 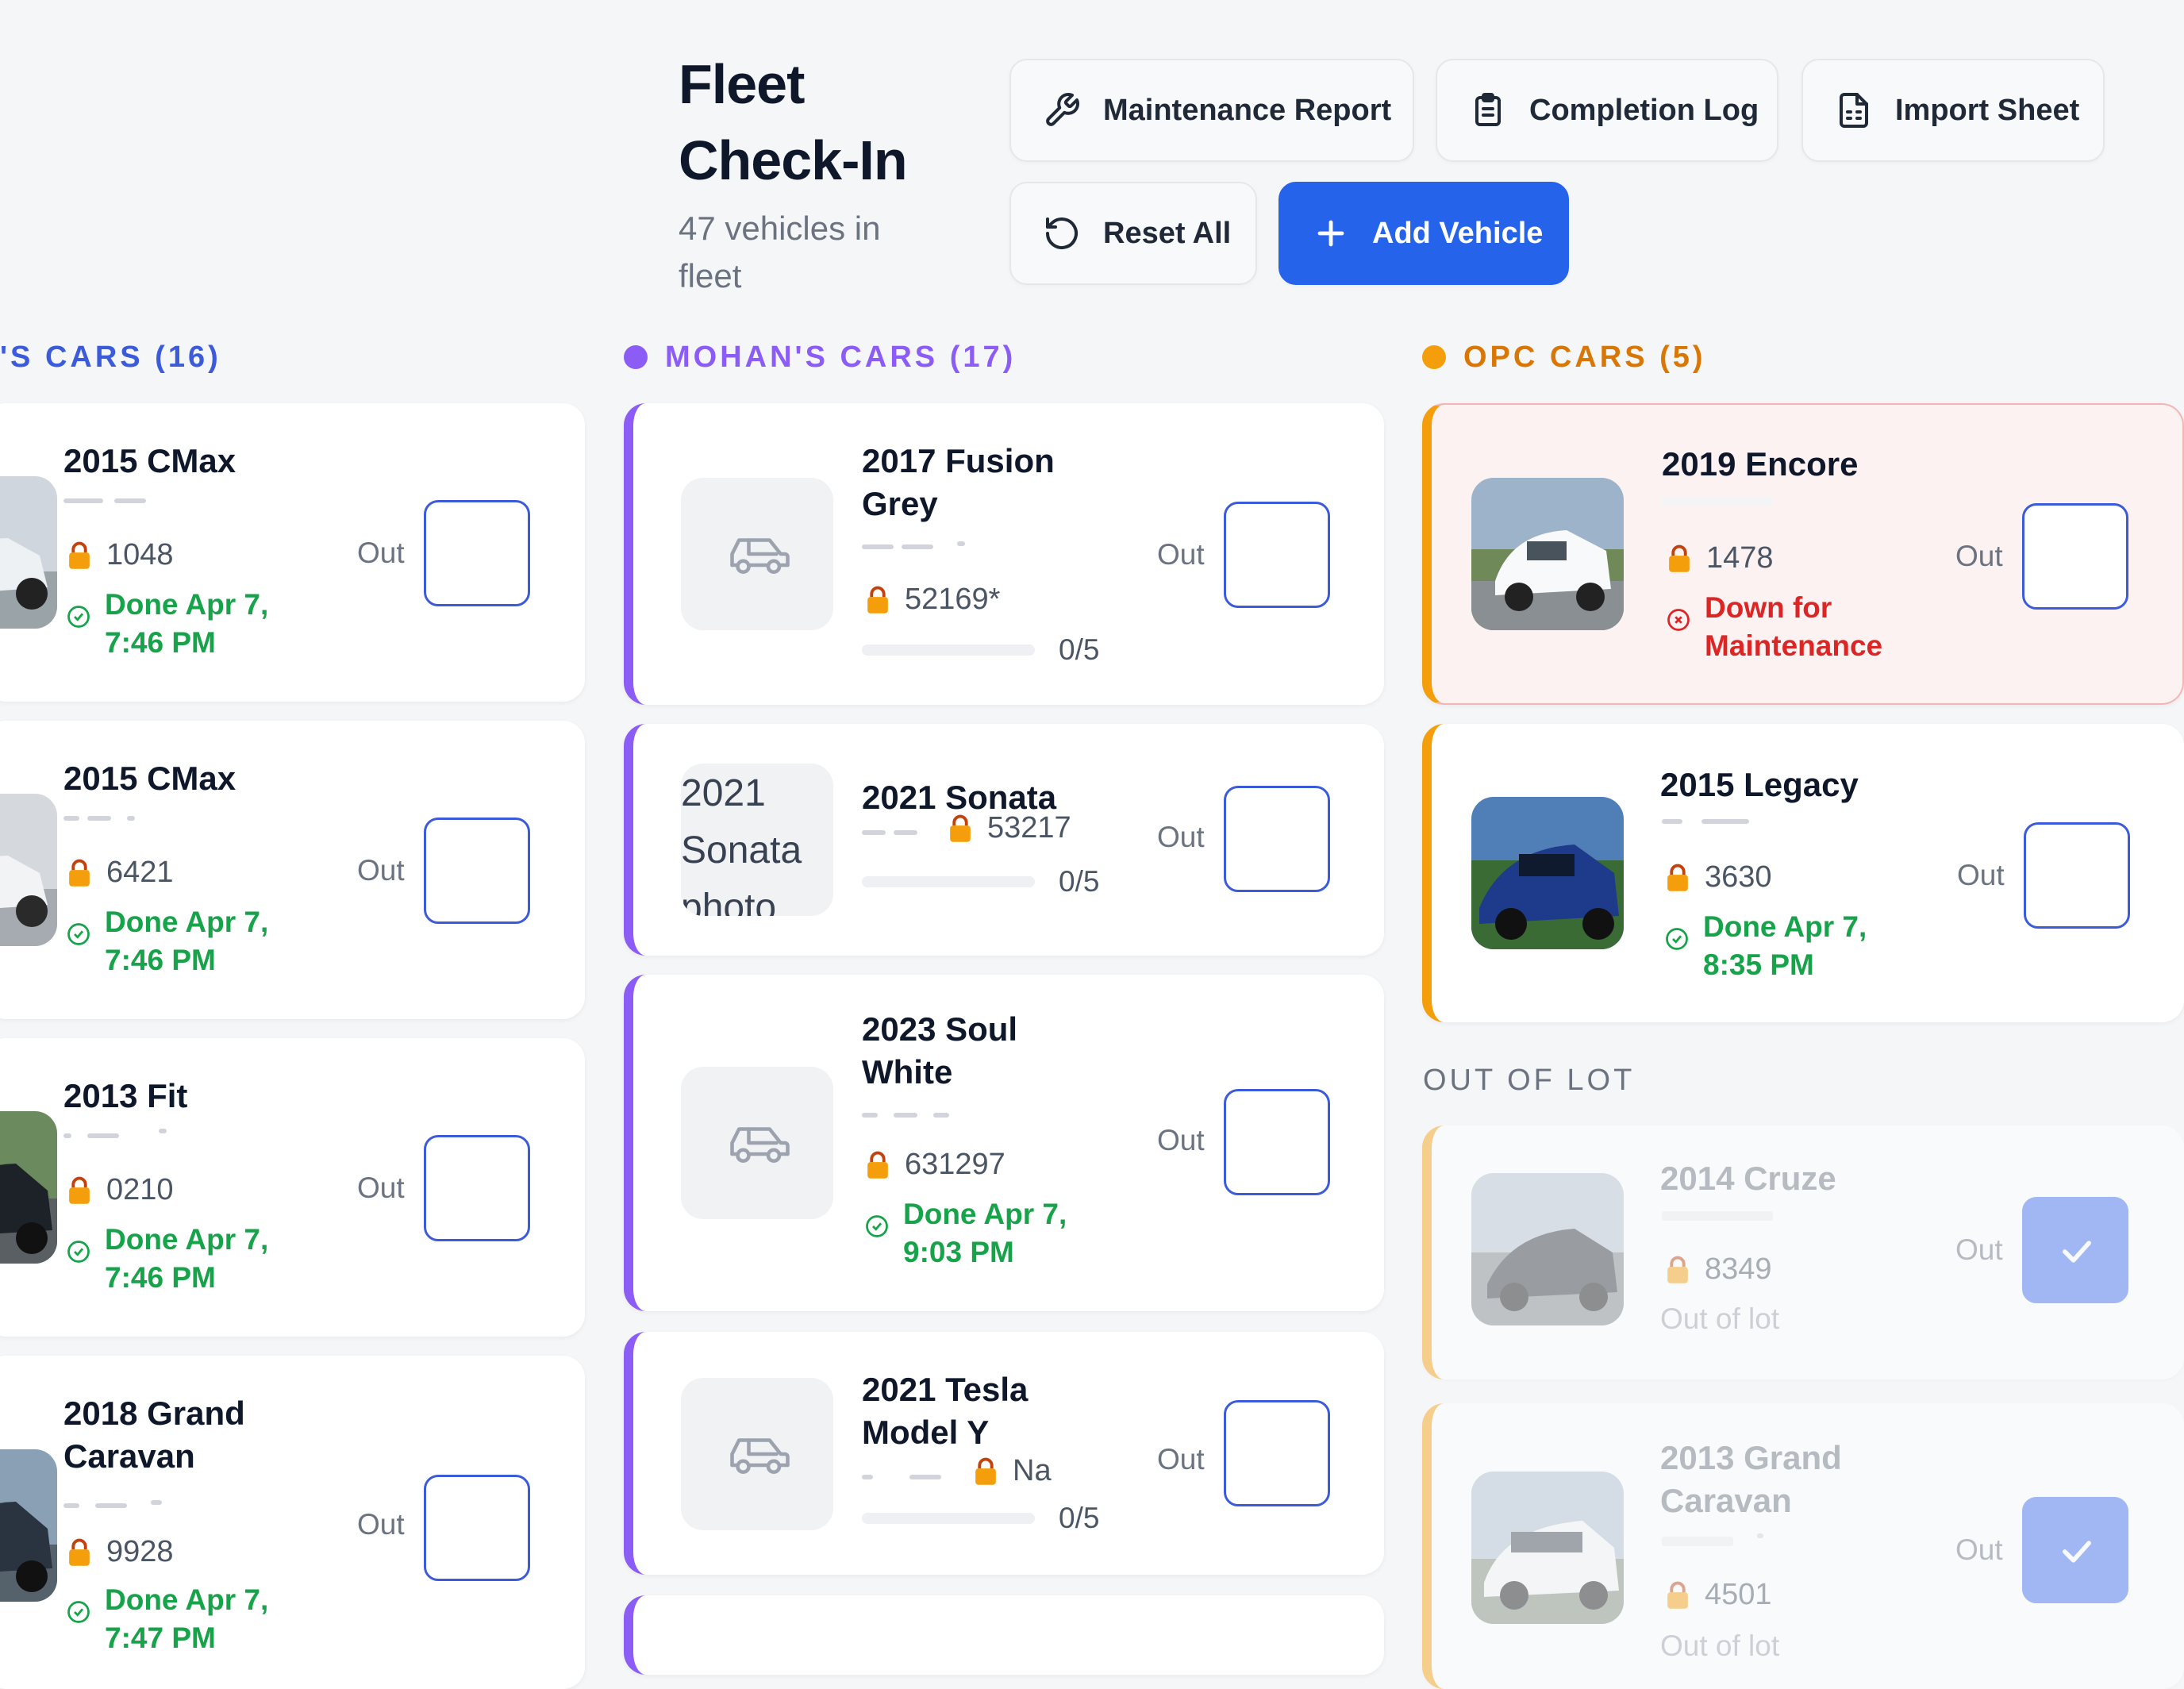 I want to click on maintenance-report-button: Maintenance Report, so click(x=1211, y=110).